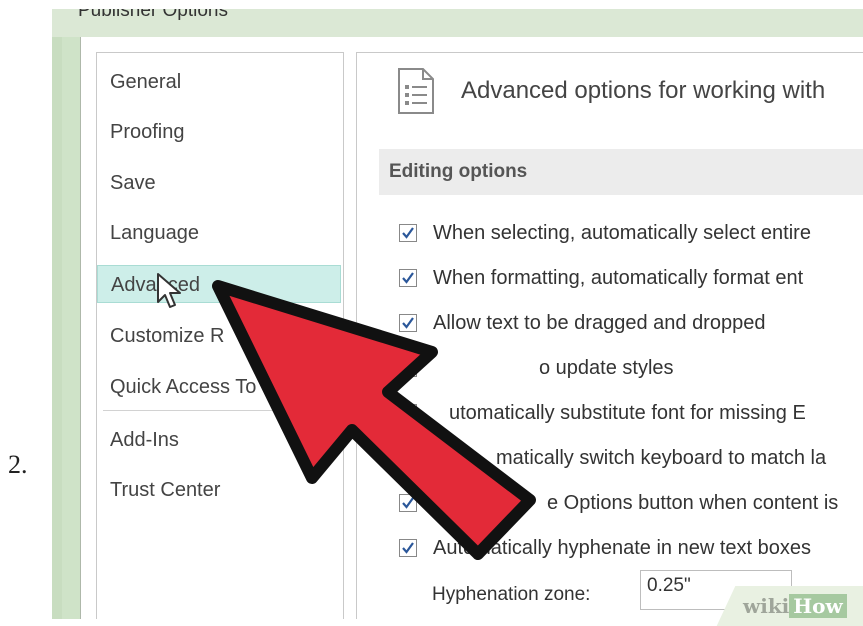 This screenshot has width=863, height=626. What do you see at coordinates (57, 328) in the screenshot?
I see `window-edge` at bounding box center [57, 328].